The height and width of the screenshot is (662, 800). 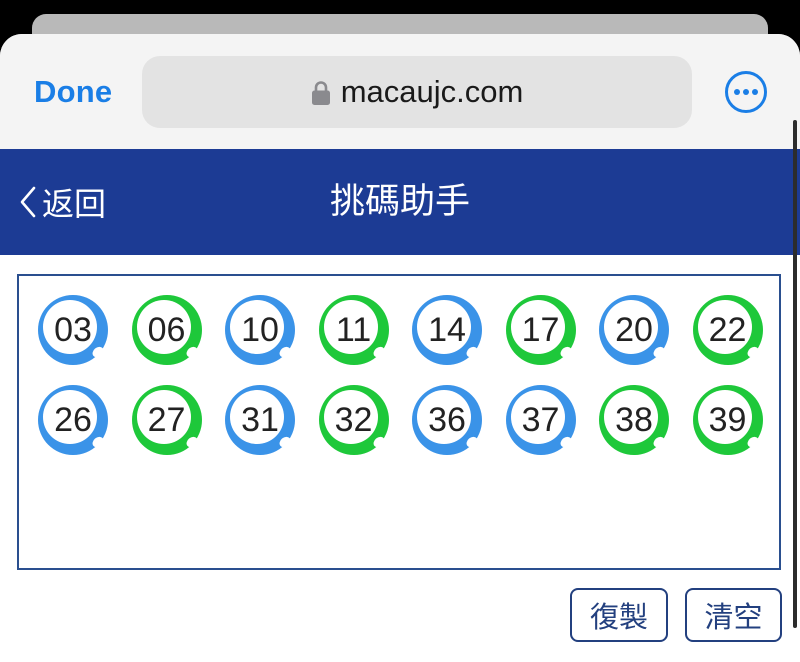 I want to click on ball-number: 17, so click(x=540, y=330).